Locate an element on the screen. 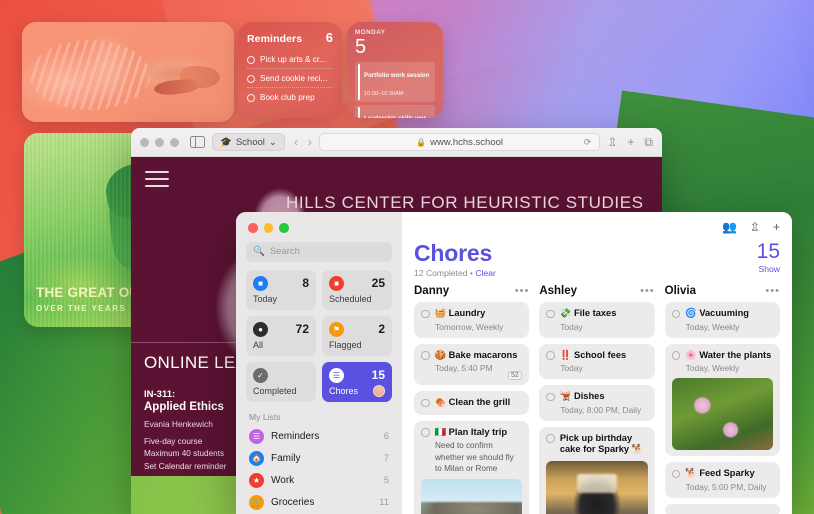 This screenshot has height=514, width=814. reminders-widget-title: Reminders is located at coordinates (275, 39).